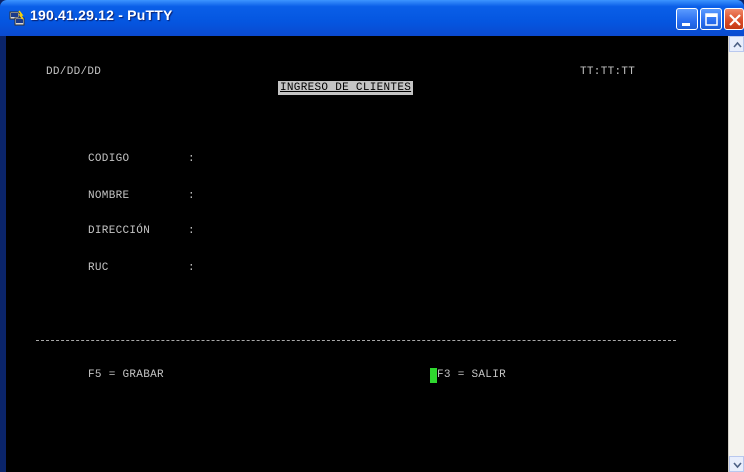  Describe the element at coordinates (433, 375) in the screenshot. I see `terminal-cursor` at that location.